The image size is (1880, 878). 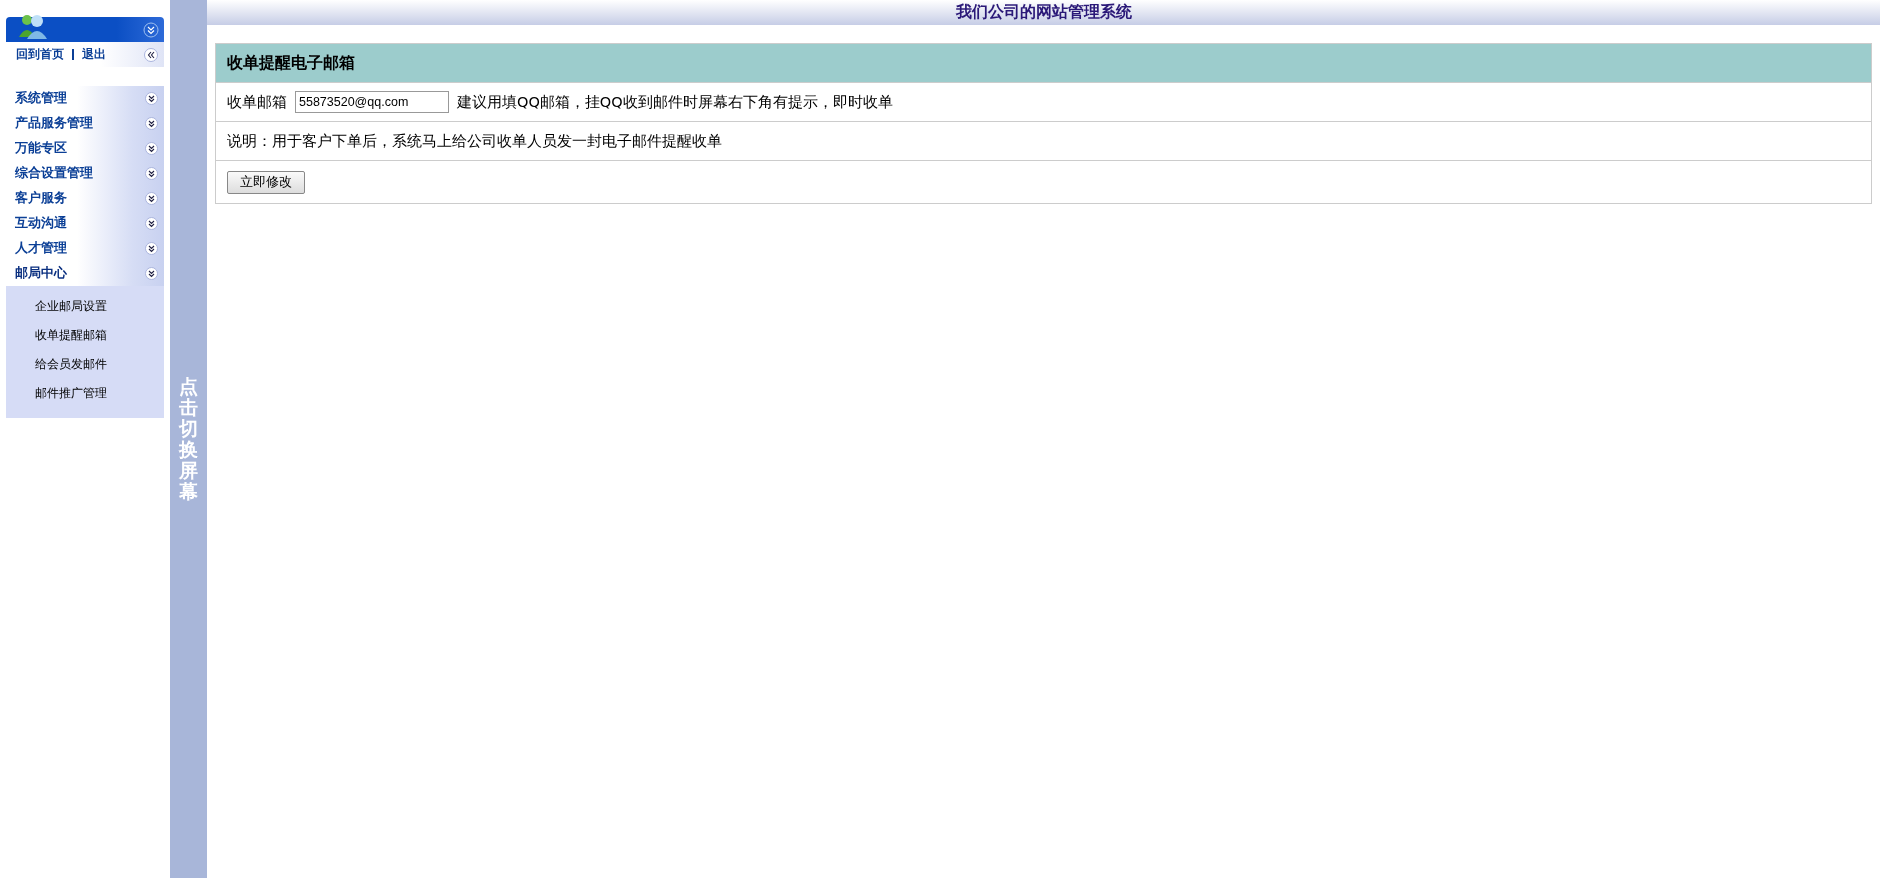 What do you see at coordinates (266, 182) in the screenshot?
I see `submit-button: 立即修改` at bounding box center [266, 182].